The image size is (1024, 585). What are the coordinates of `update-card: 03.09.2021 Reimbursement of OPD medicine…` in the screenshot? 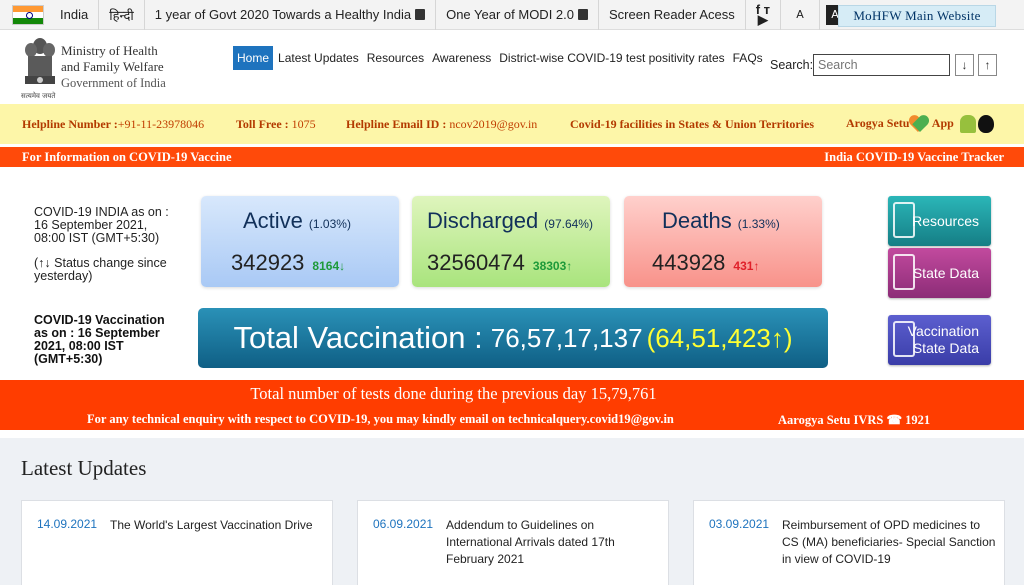 It's located at (849, 542).